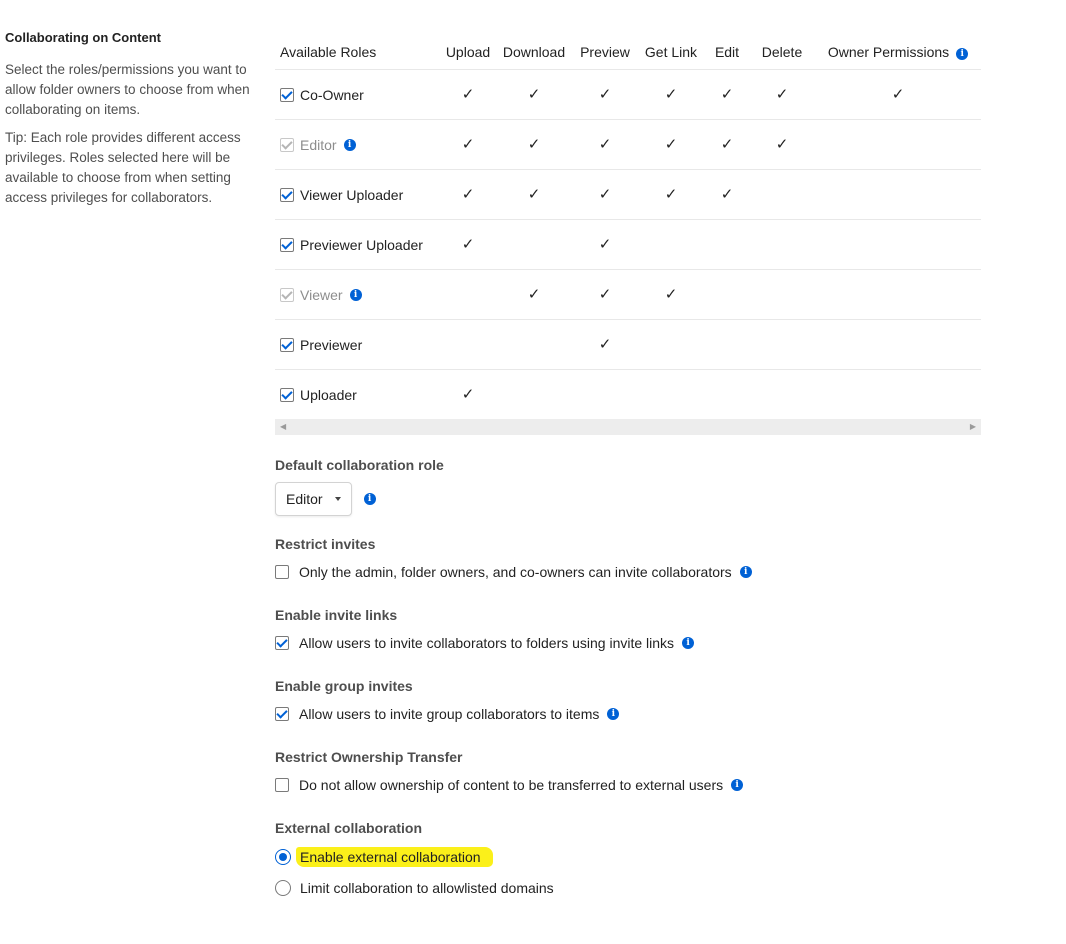 This screenshot has height=944, width=1066. I want to click on column-header-edit: Edit, so click(727, 53).